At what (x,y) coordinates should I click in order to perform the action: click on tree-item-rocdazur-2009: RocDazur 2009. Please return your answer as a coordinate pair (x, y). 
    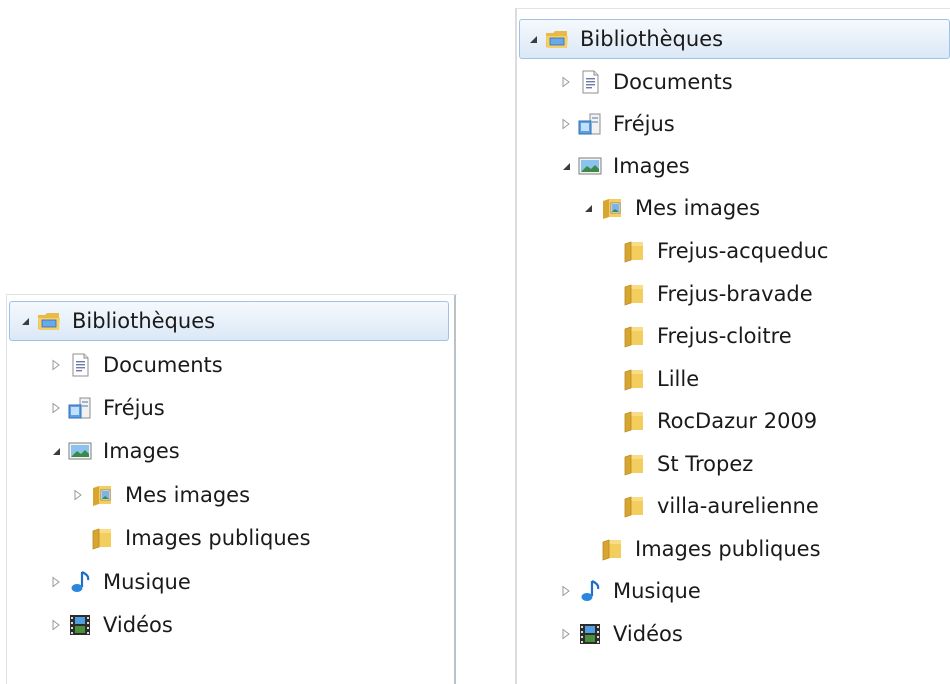
    Looking at the image, I should click on (709, 421).